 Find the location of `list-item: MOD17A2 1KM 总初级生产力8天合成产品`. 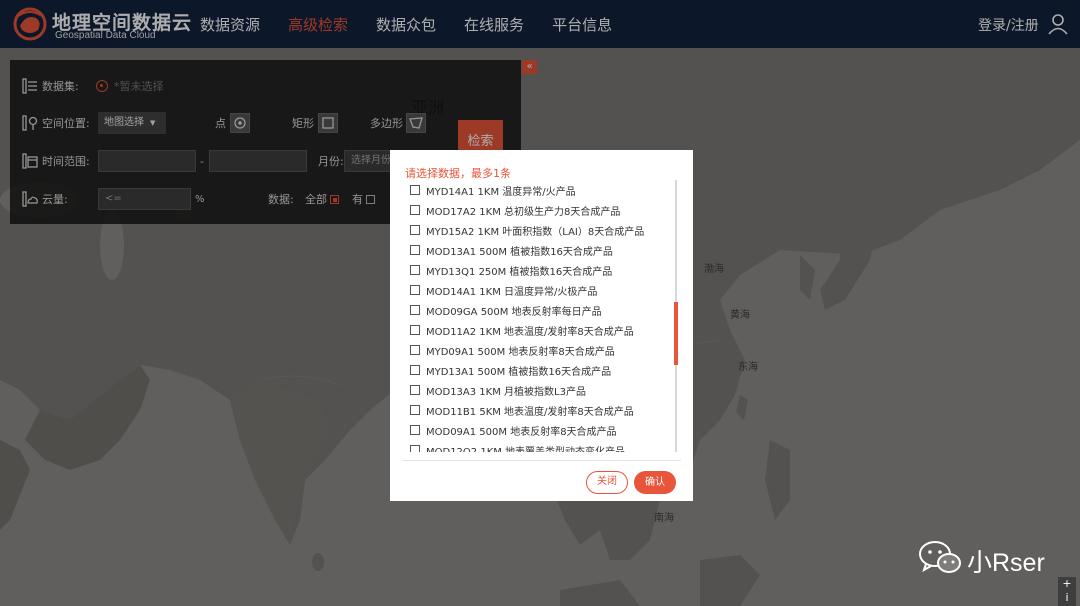

list-item: MOD17A2 1KM 总初级生产力8天合成产品 is located at coordinates (539, 210).